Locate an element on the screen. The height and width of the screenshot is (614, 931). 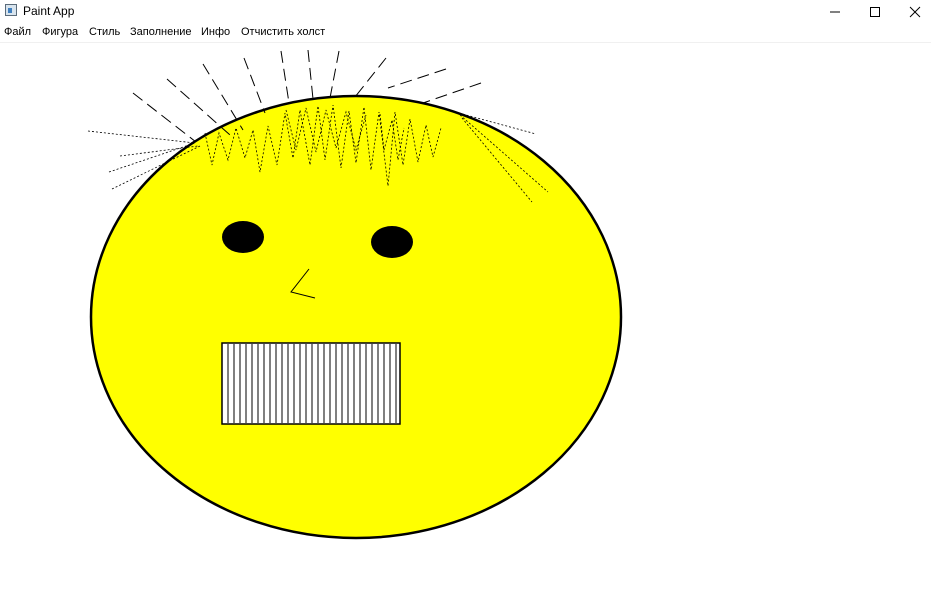
menu-style: Стиль is located at coordinates (104, 32).